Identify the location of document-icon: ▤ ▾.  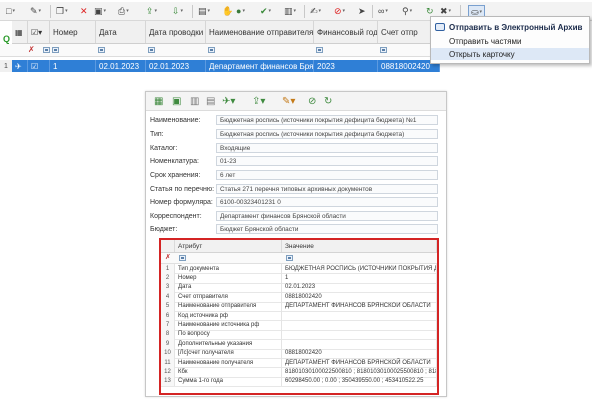
(204, 11).